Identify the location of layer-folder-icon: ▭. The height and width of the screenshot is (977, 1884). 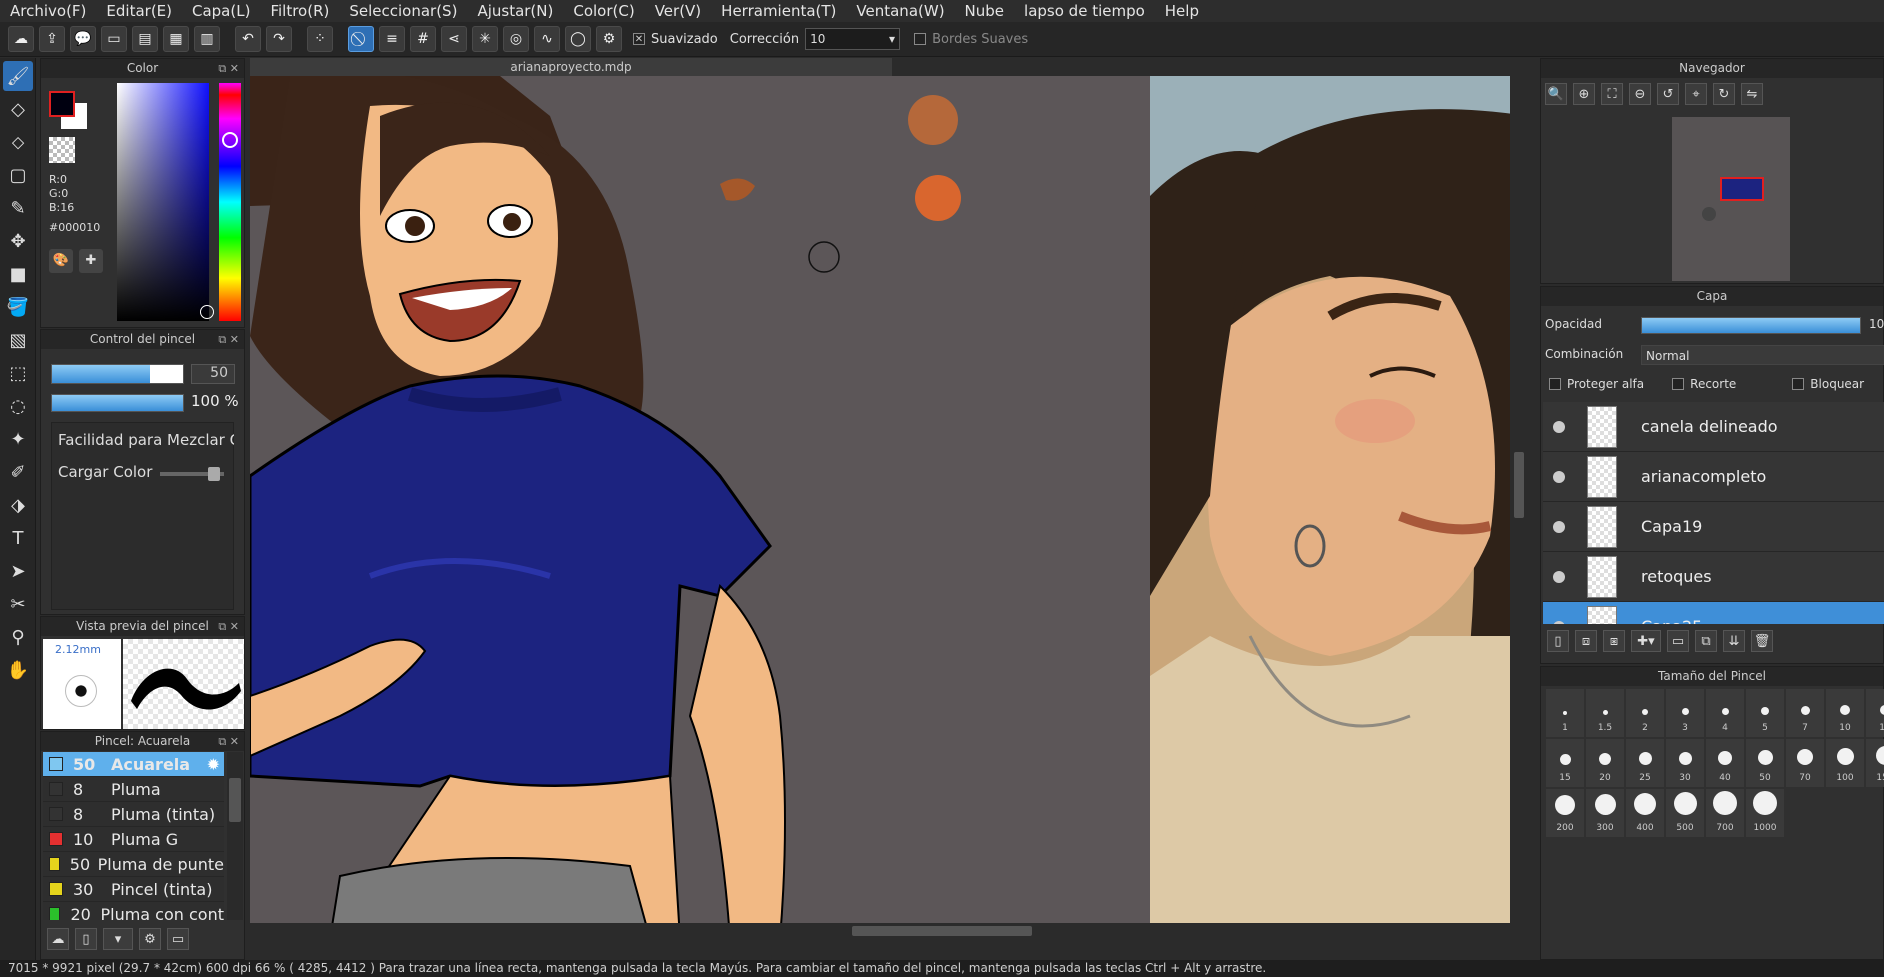
(1678, 641).